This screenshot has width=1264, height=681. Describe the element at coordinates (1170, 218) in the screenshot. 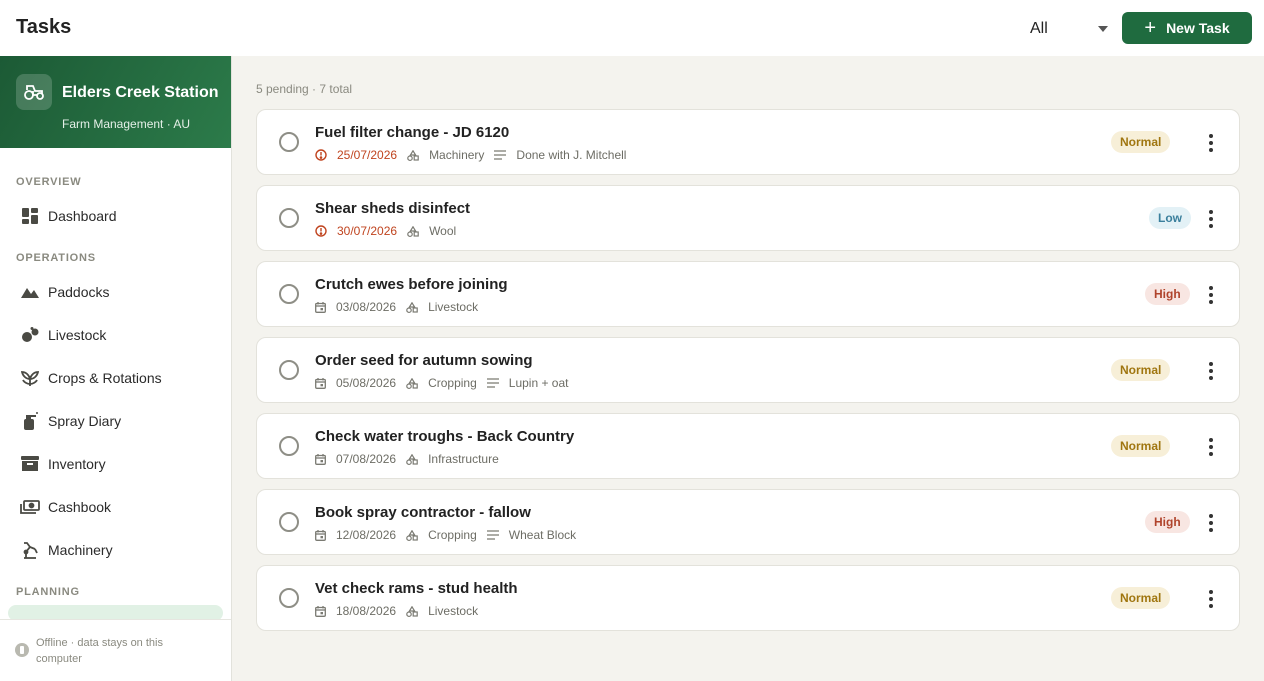

I see `priority-badge: Low` at that location.